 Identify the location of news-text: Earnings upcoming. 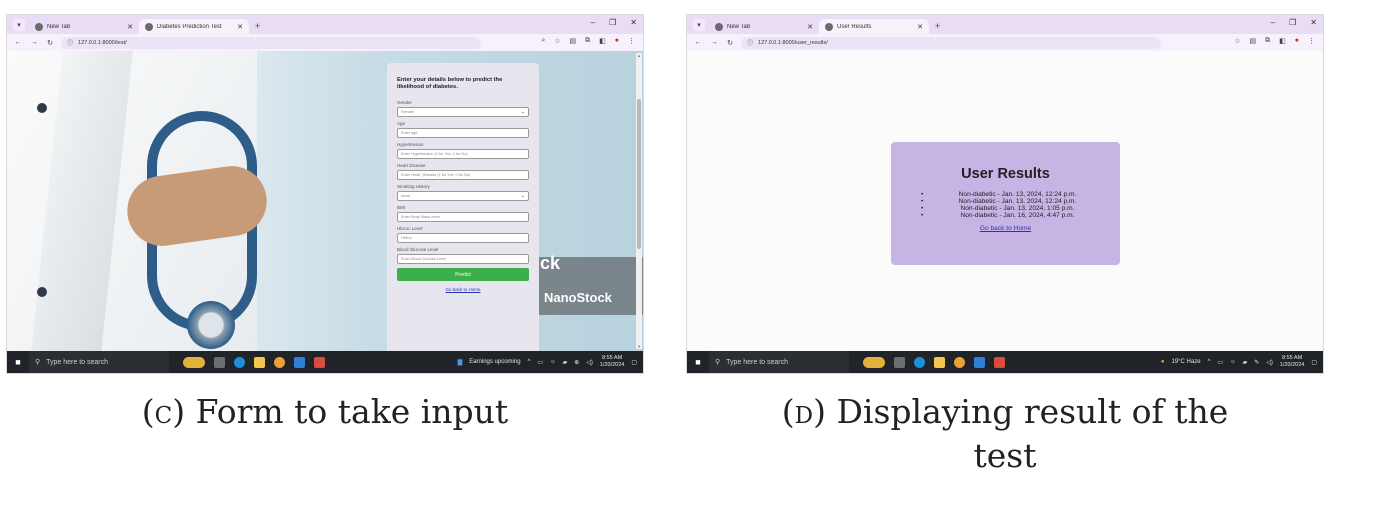
(494, 362).